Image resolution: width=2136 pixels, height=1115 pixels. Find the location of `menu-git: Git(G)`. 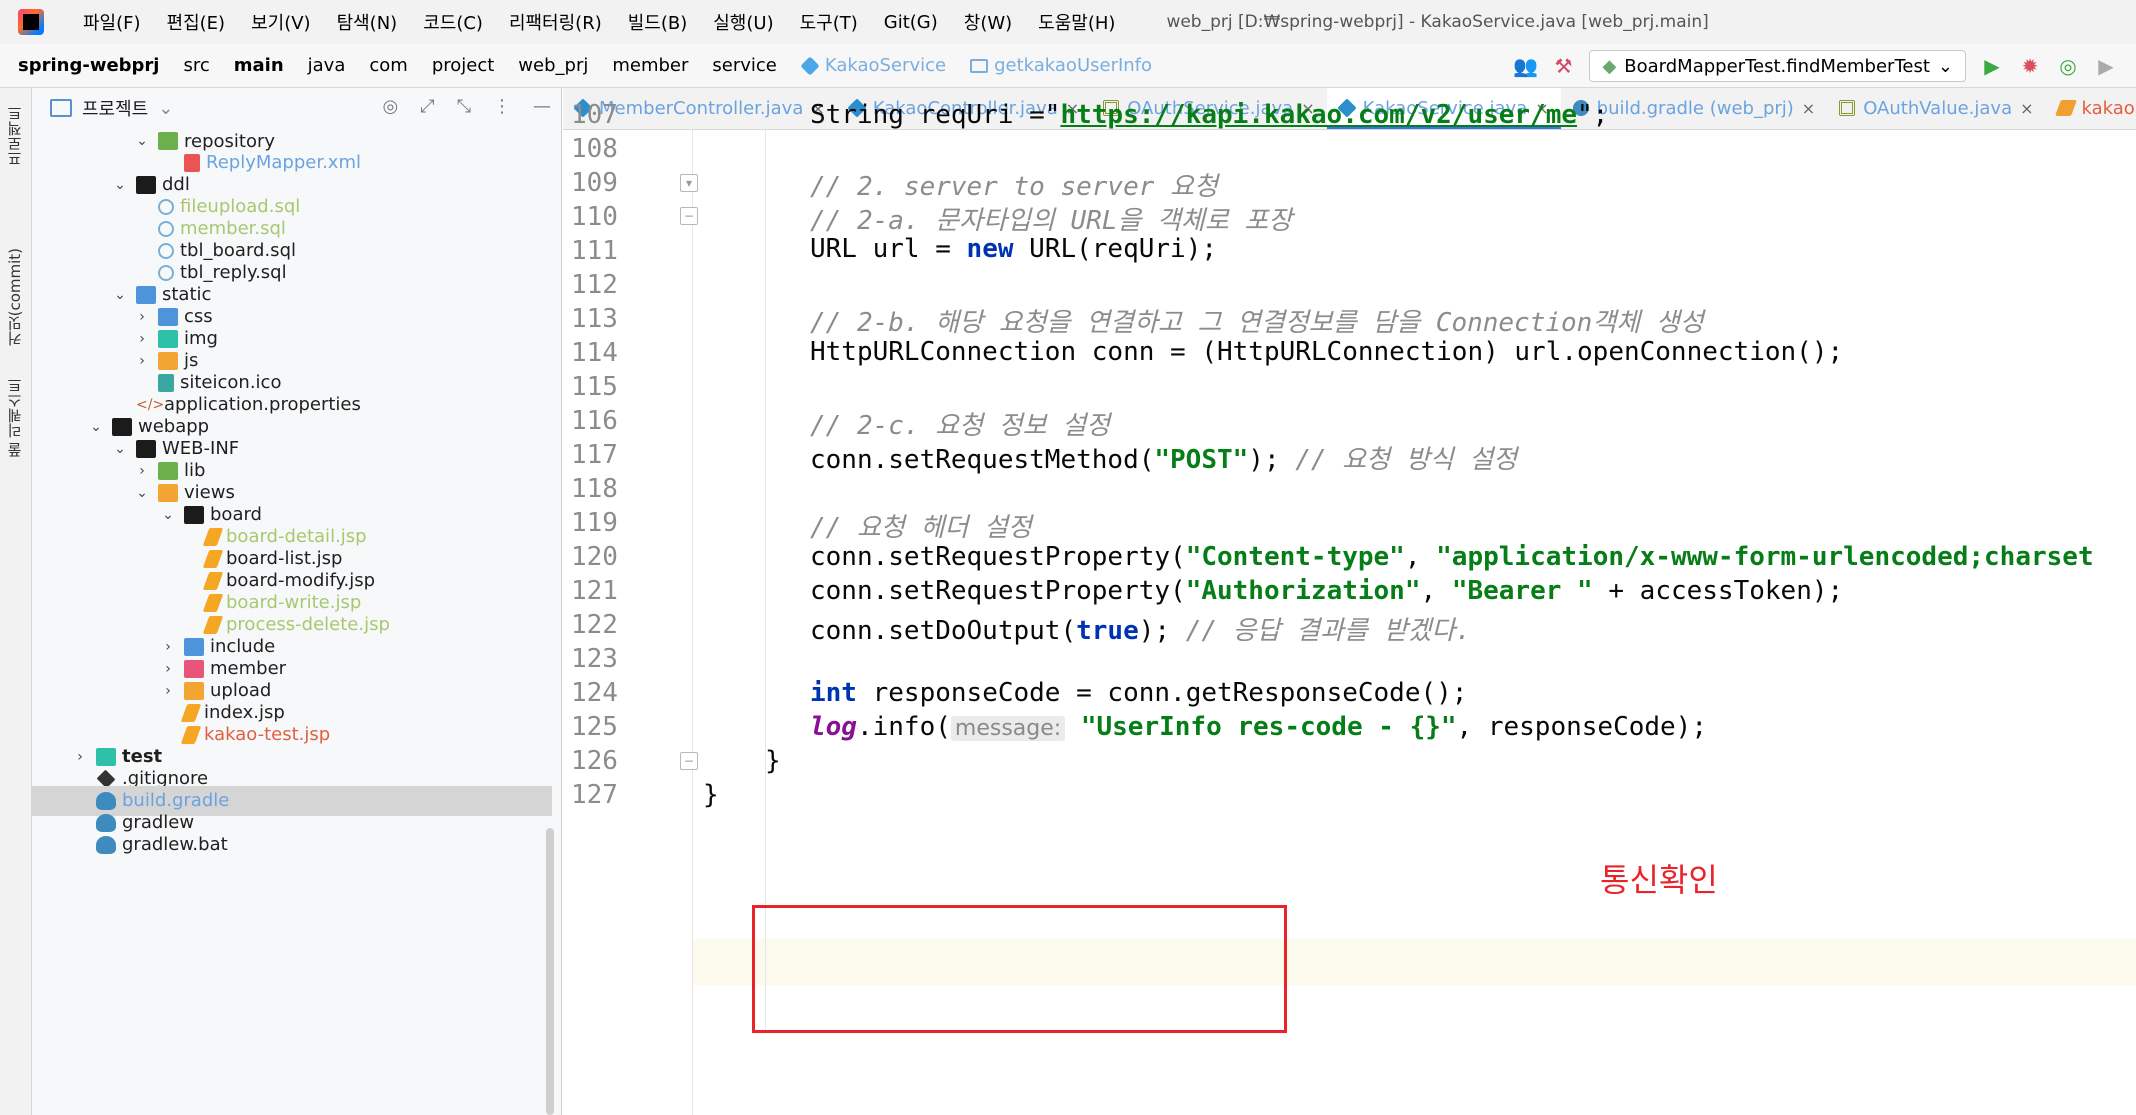

menu-git: Git(G) is located at coordinates (911, 22).